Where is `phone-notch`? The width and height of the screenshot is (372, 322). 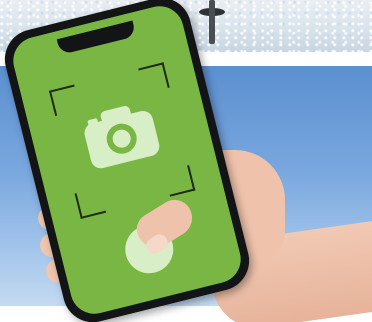
phone-notch is located at coordinates (96, 37).